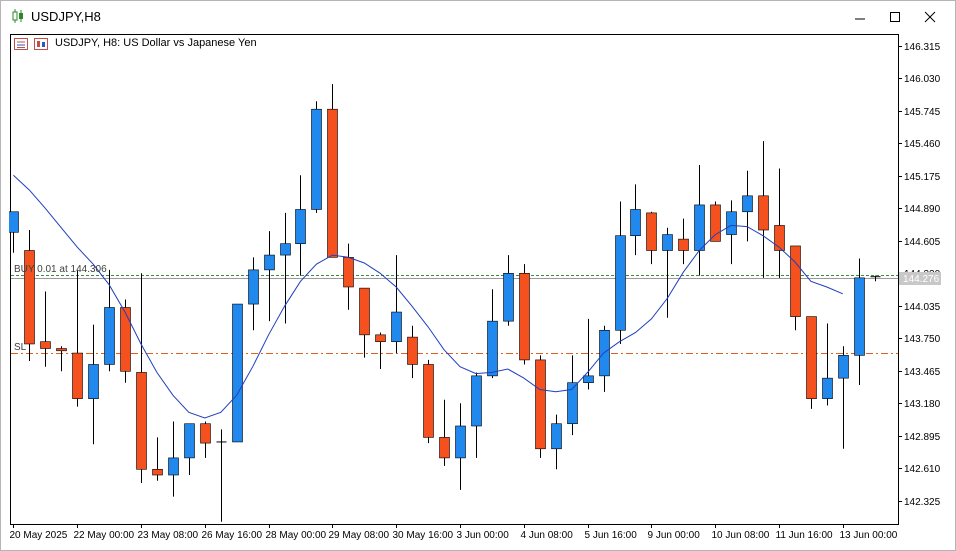 The height and width of the screenshot is (551, 956). What do you see at coordinates (922, 177) in the screenshot?
I see `y-tick-label: 145.175` at bounding box center [922, 177].